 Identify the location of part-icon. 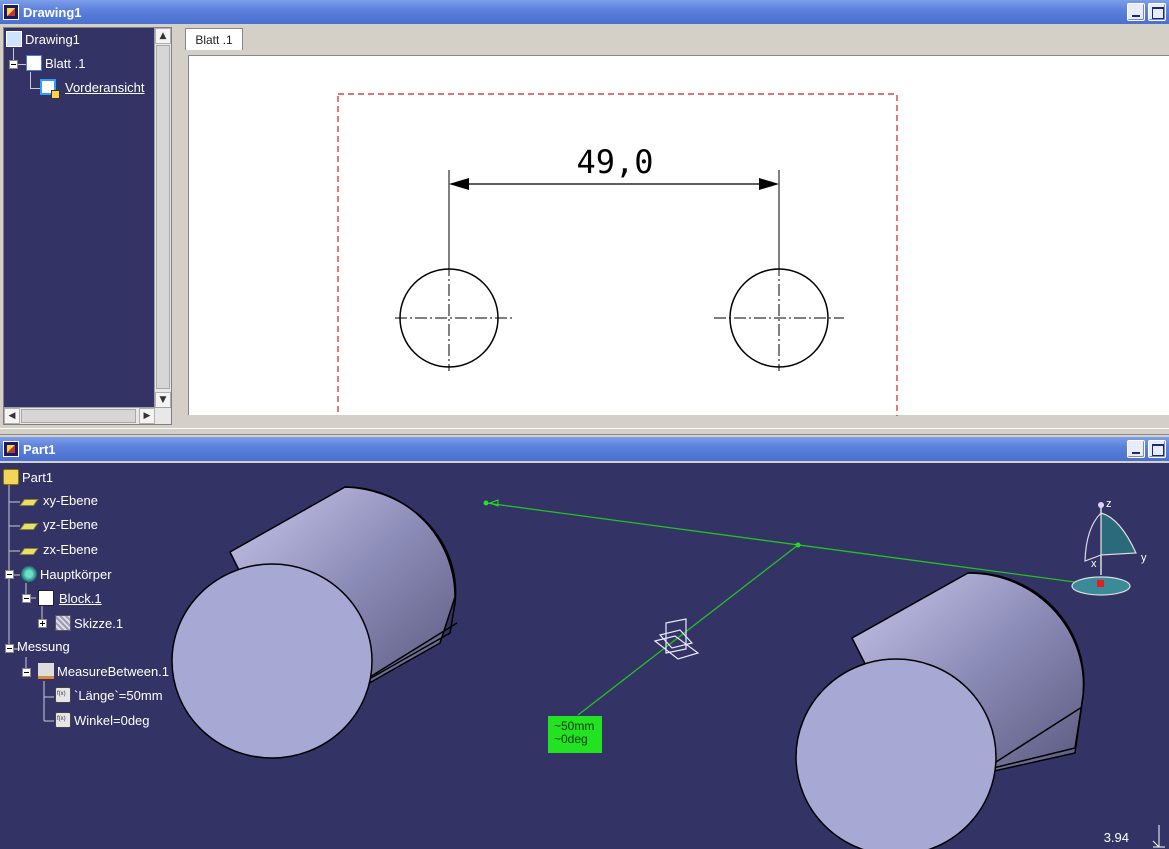
(11, 477).